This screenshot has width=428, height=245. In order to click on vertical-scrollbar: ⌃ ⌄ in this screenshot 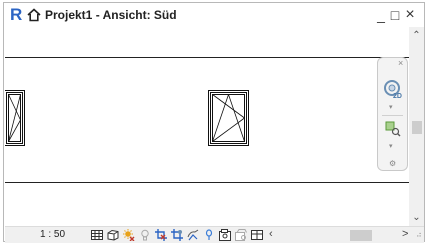, I will do `click(416, 126)`.